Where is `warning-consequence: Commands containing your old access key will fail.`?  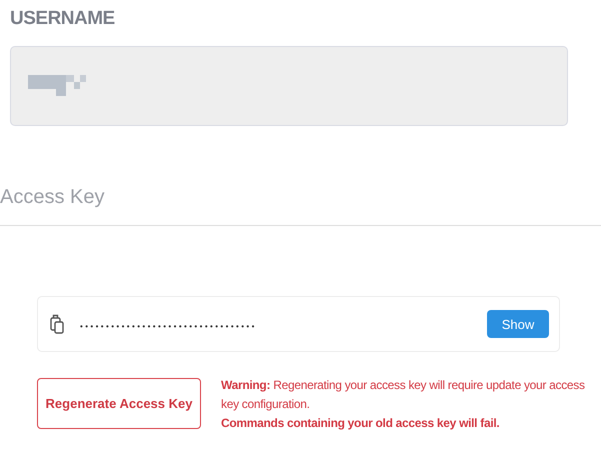 warning-consequence: Commands containing your old access key will fail. is located at coordinates (360, 423).